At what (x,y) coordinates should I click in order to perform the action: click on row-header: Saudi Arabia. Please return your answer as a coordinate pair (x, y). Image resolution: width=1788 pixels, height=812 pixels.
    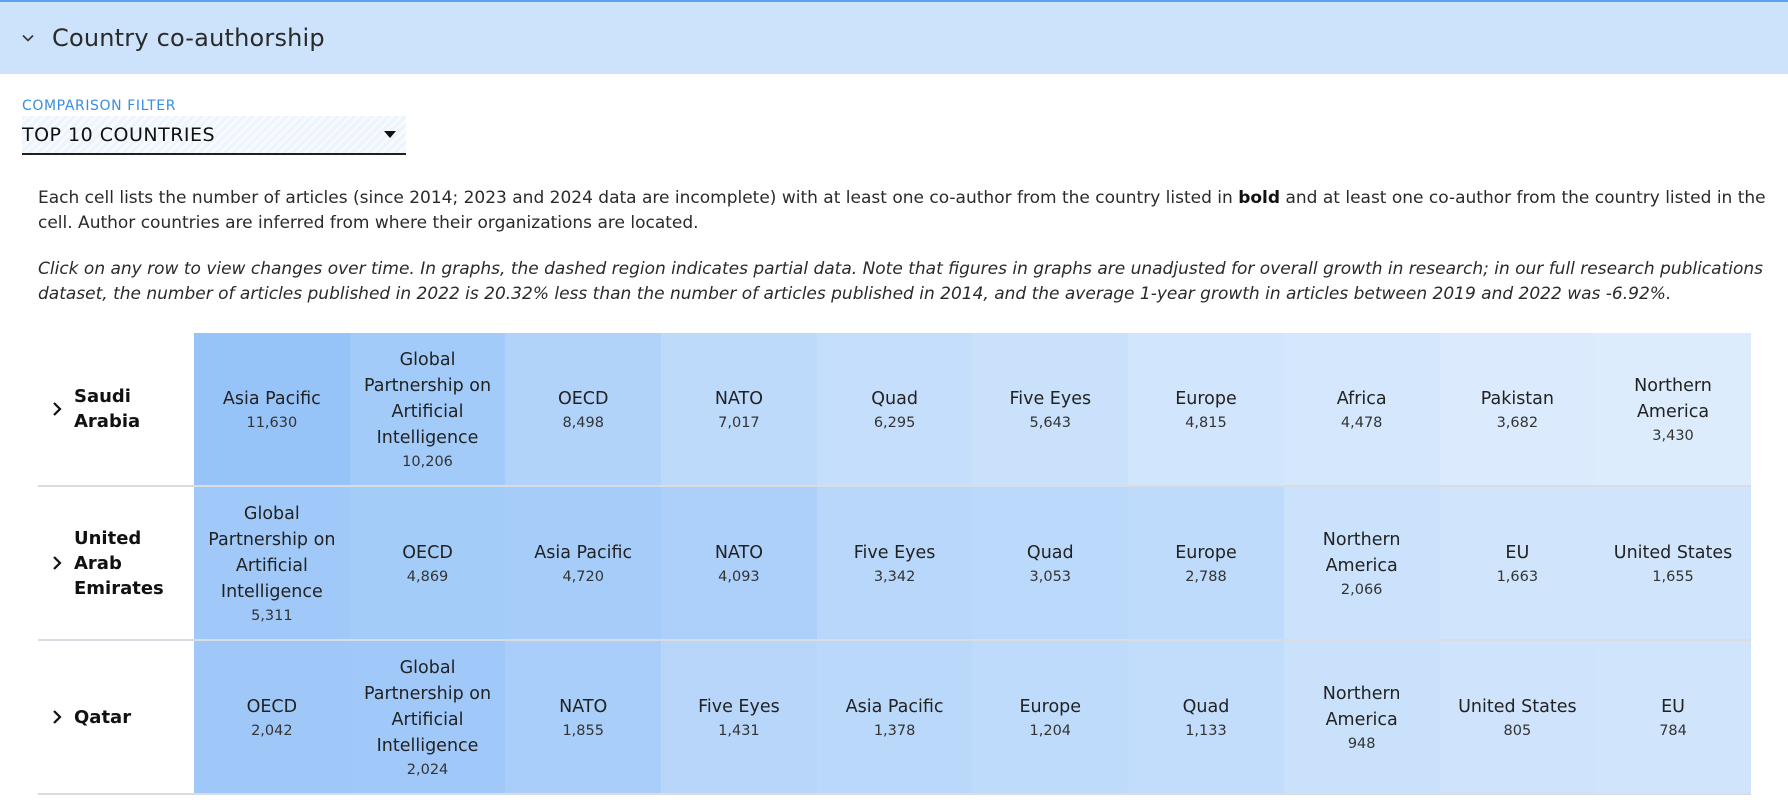
    Looking at the image, I should click on (116, 409).